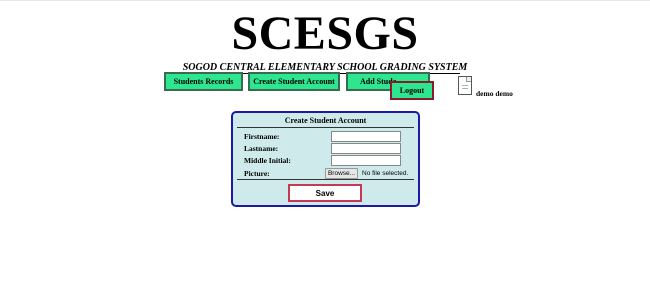  What do you see at coordinates (366, 160) in the screenshot?
I see `middle-initial-input` at bounding box center [366, 160].